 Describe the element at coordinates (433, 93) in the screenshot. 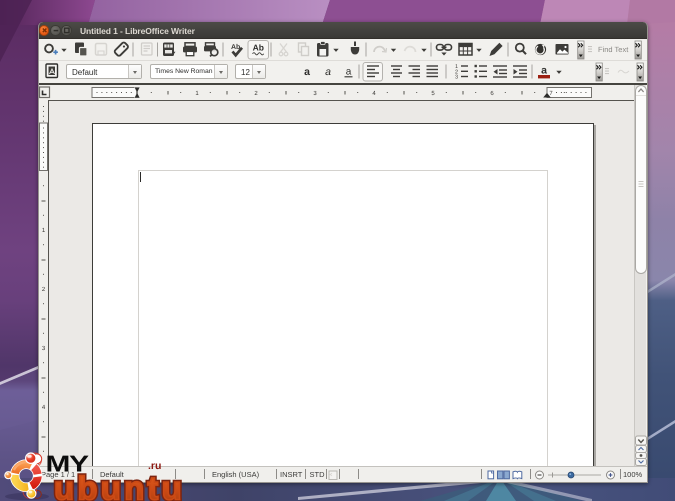

I see `svg-text: 5` at that location.